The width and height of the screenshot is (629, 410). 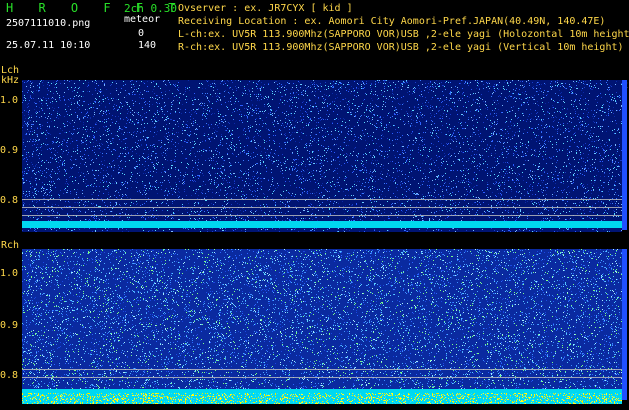 I want to click on r-ytick: 0.8, so click(x=9, y=375).